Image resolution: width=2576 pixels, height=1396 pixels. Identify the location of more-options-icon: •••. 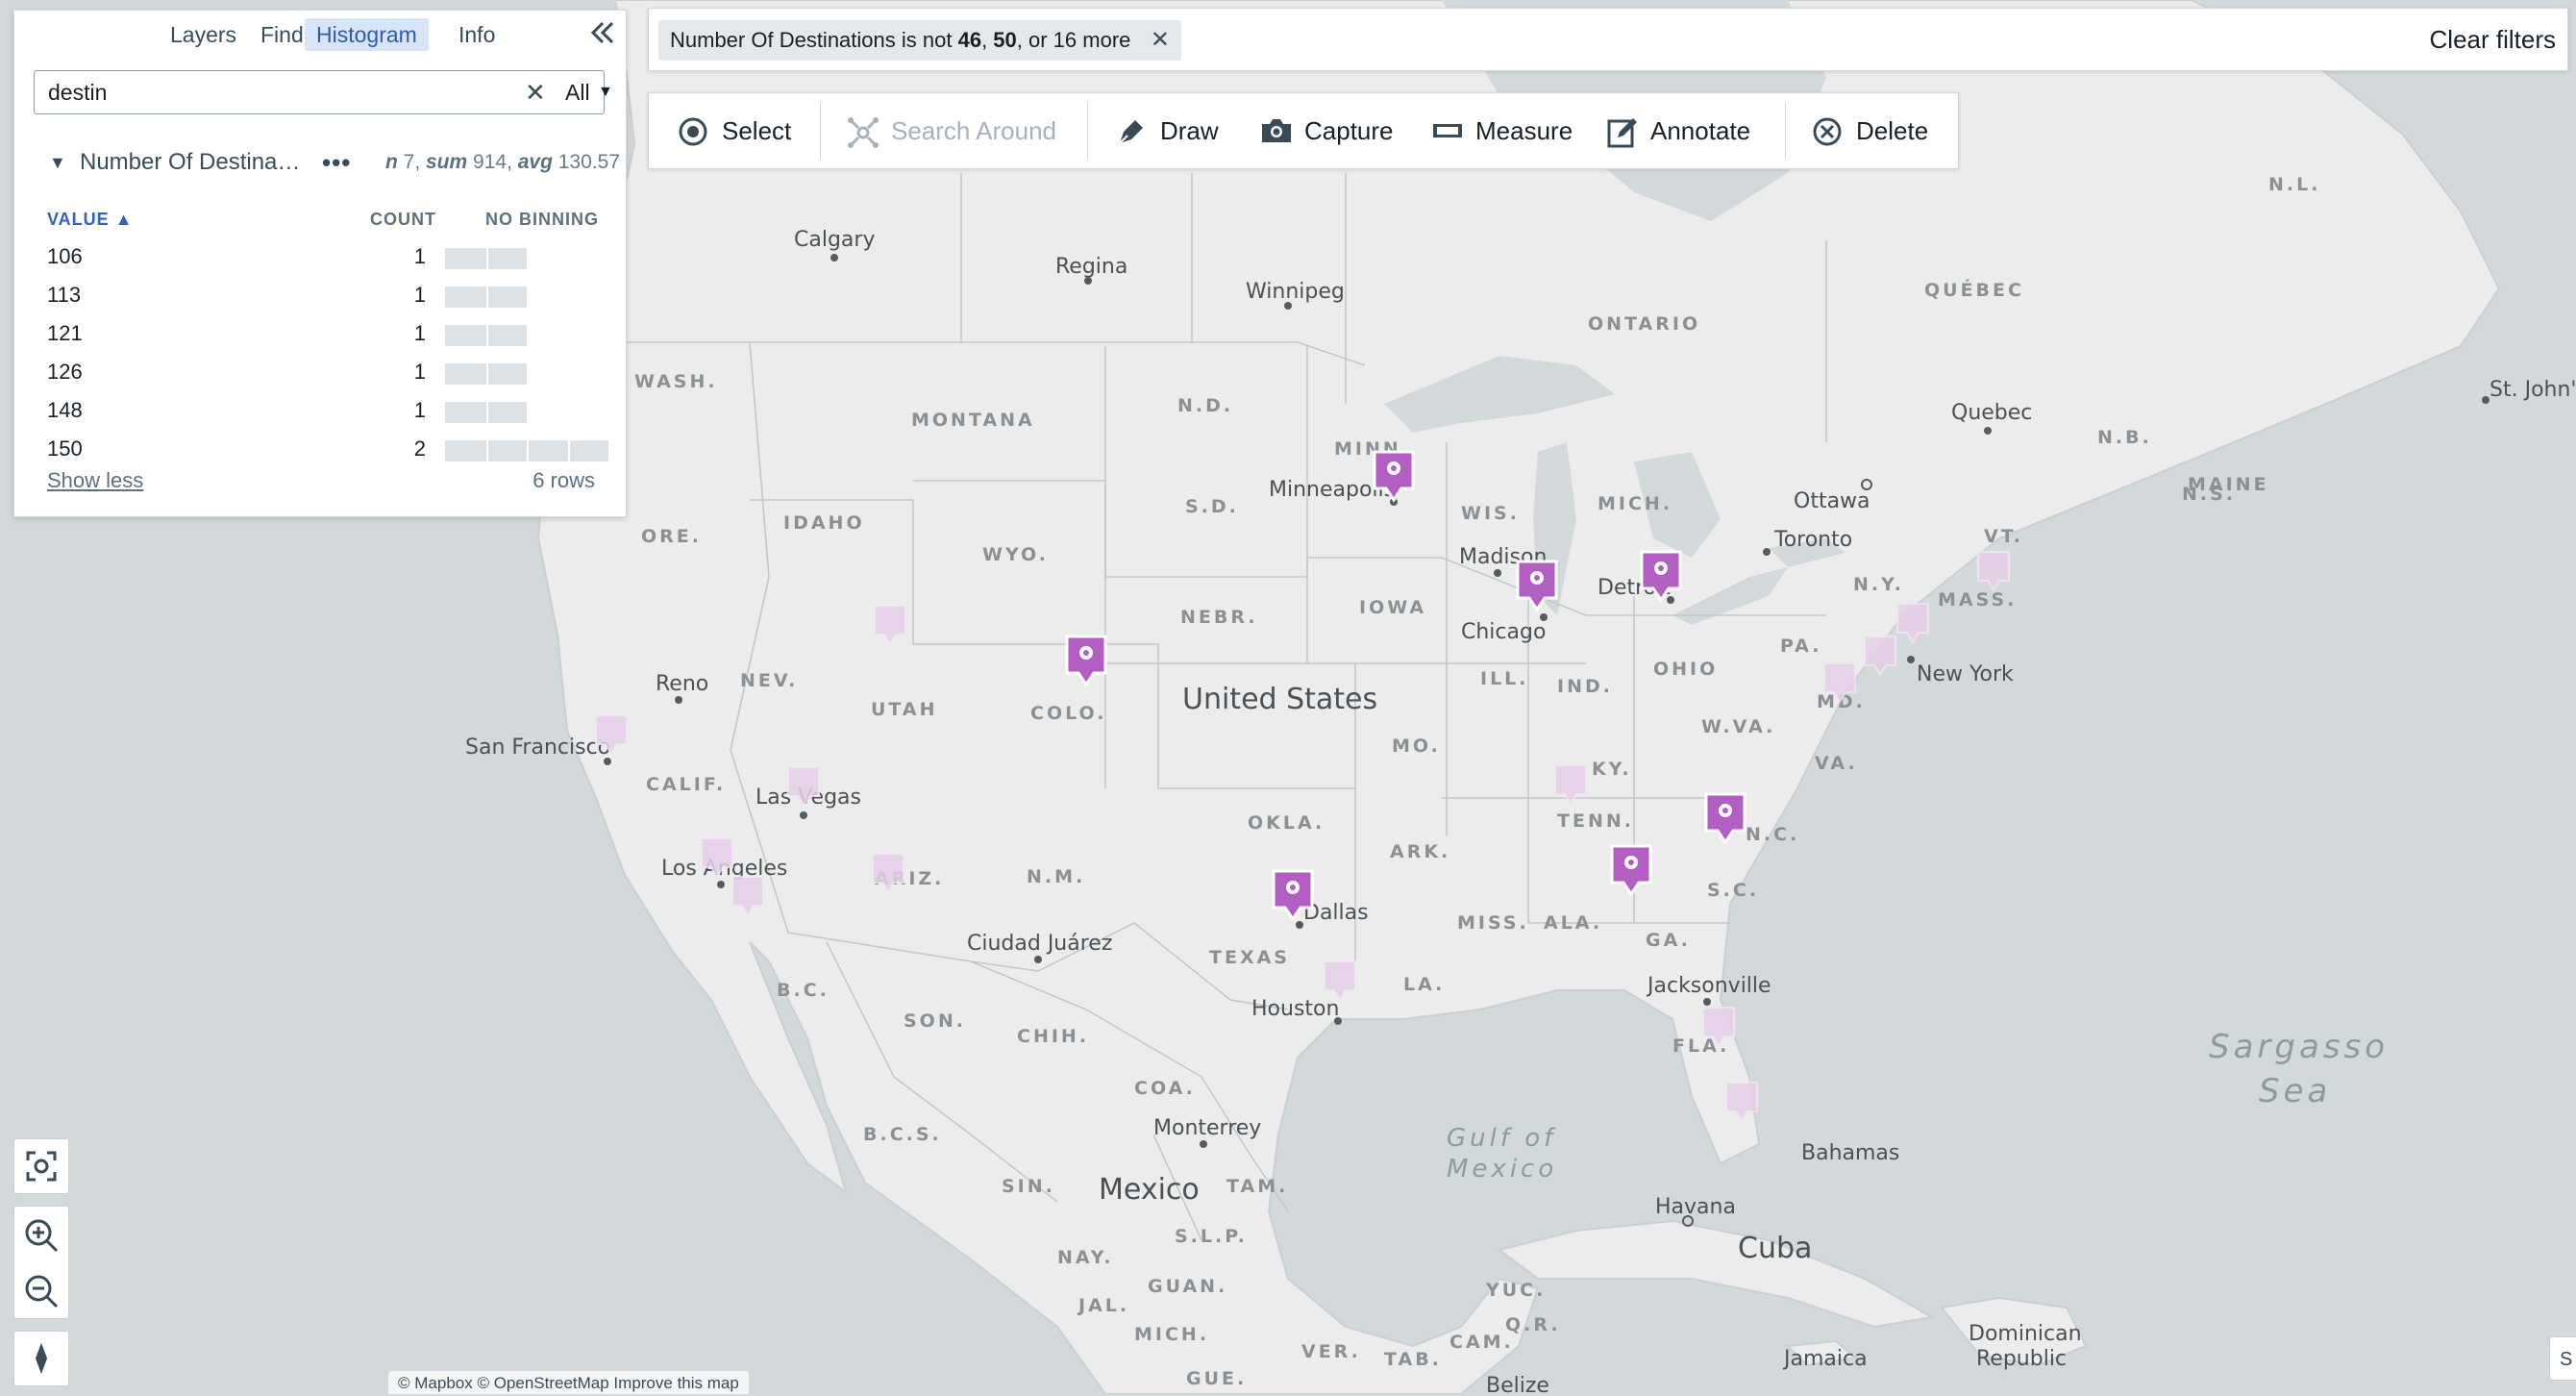
(336, 162).